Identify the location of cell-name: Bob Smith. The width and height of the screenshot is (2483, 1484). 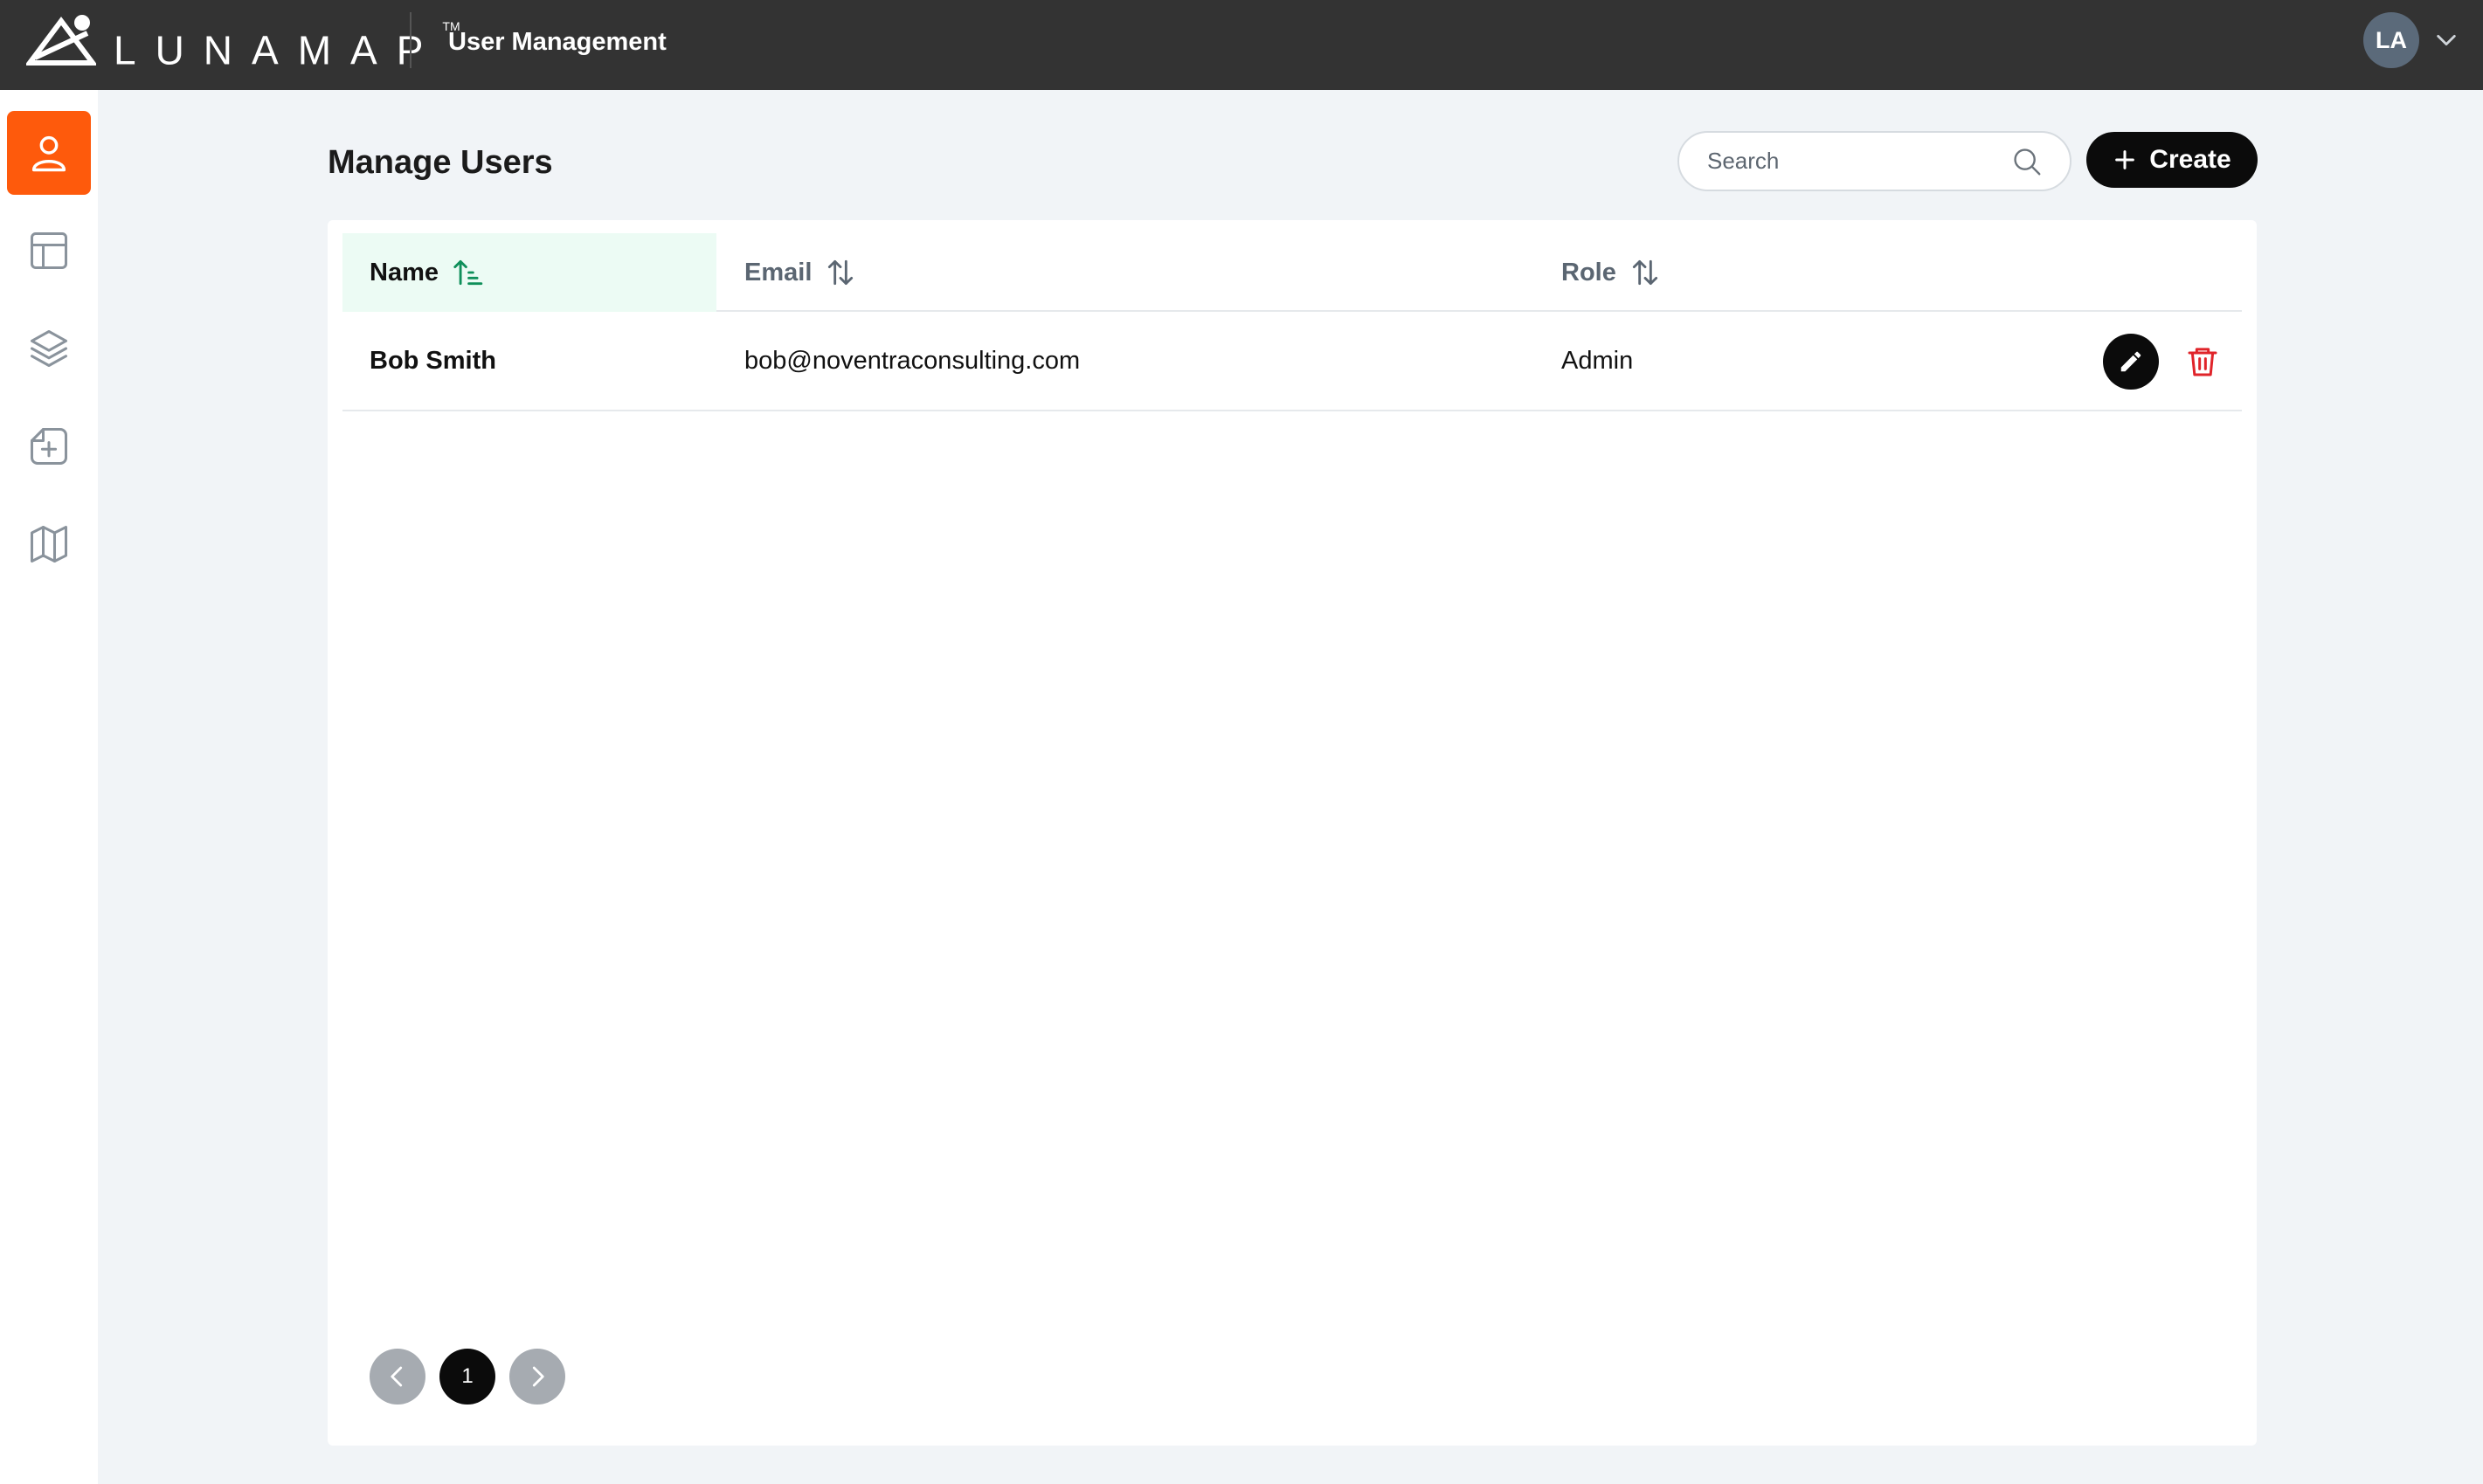
(433, 360).